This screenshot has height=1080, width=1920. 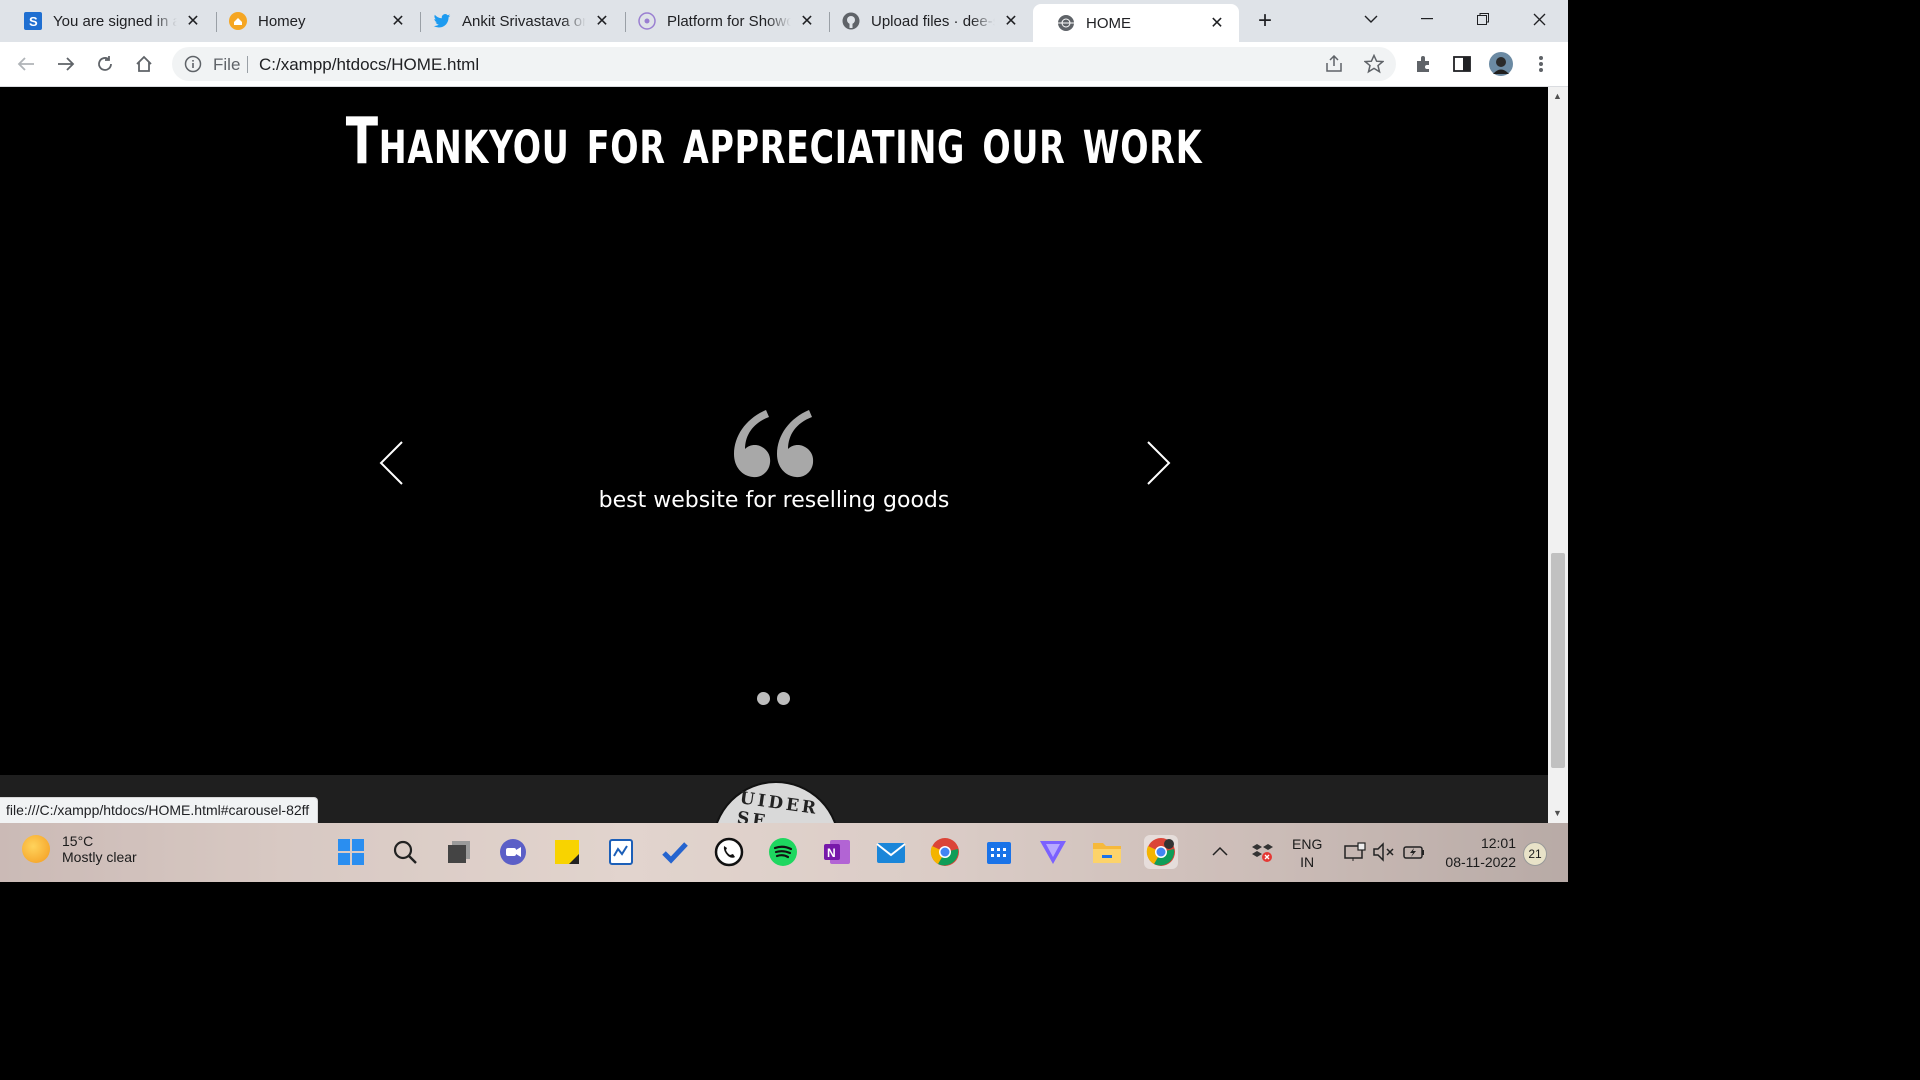 I want to click on svg-text: N, so click(x=831, y=853).